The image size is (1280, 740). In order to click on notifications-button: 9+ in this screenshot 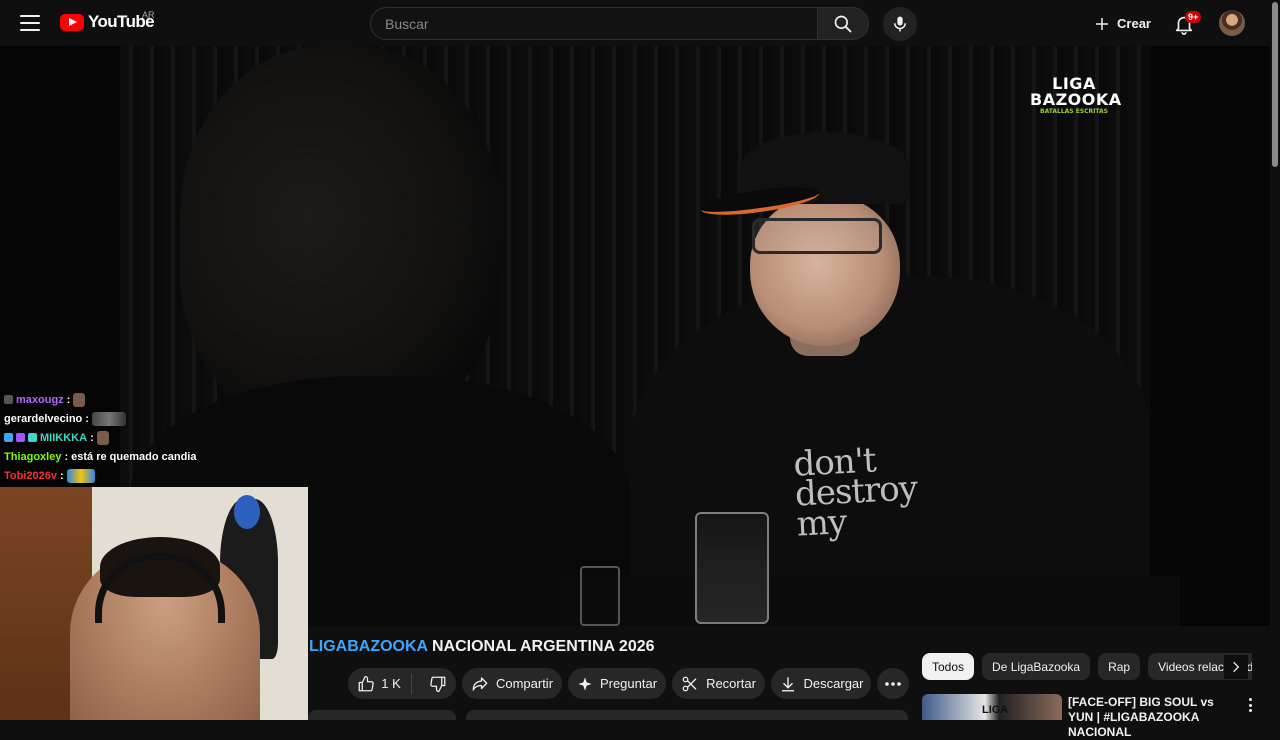, I will do `click(1186, 24)`.